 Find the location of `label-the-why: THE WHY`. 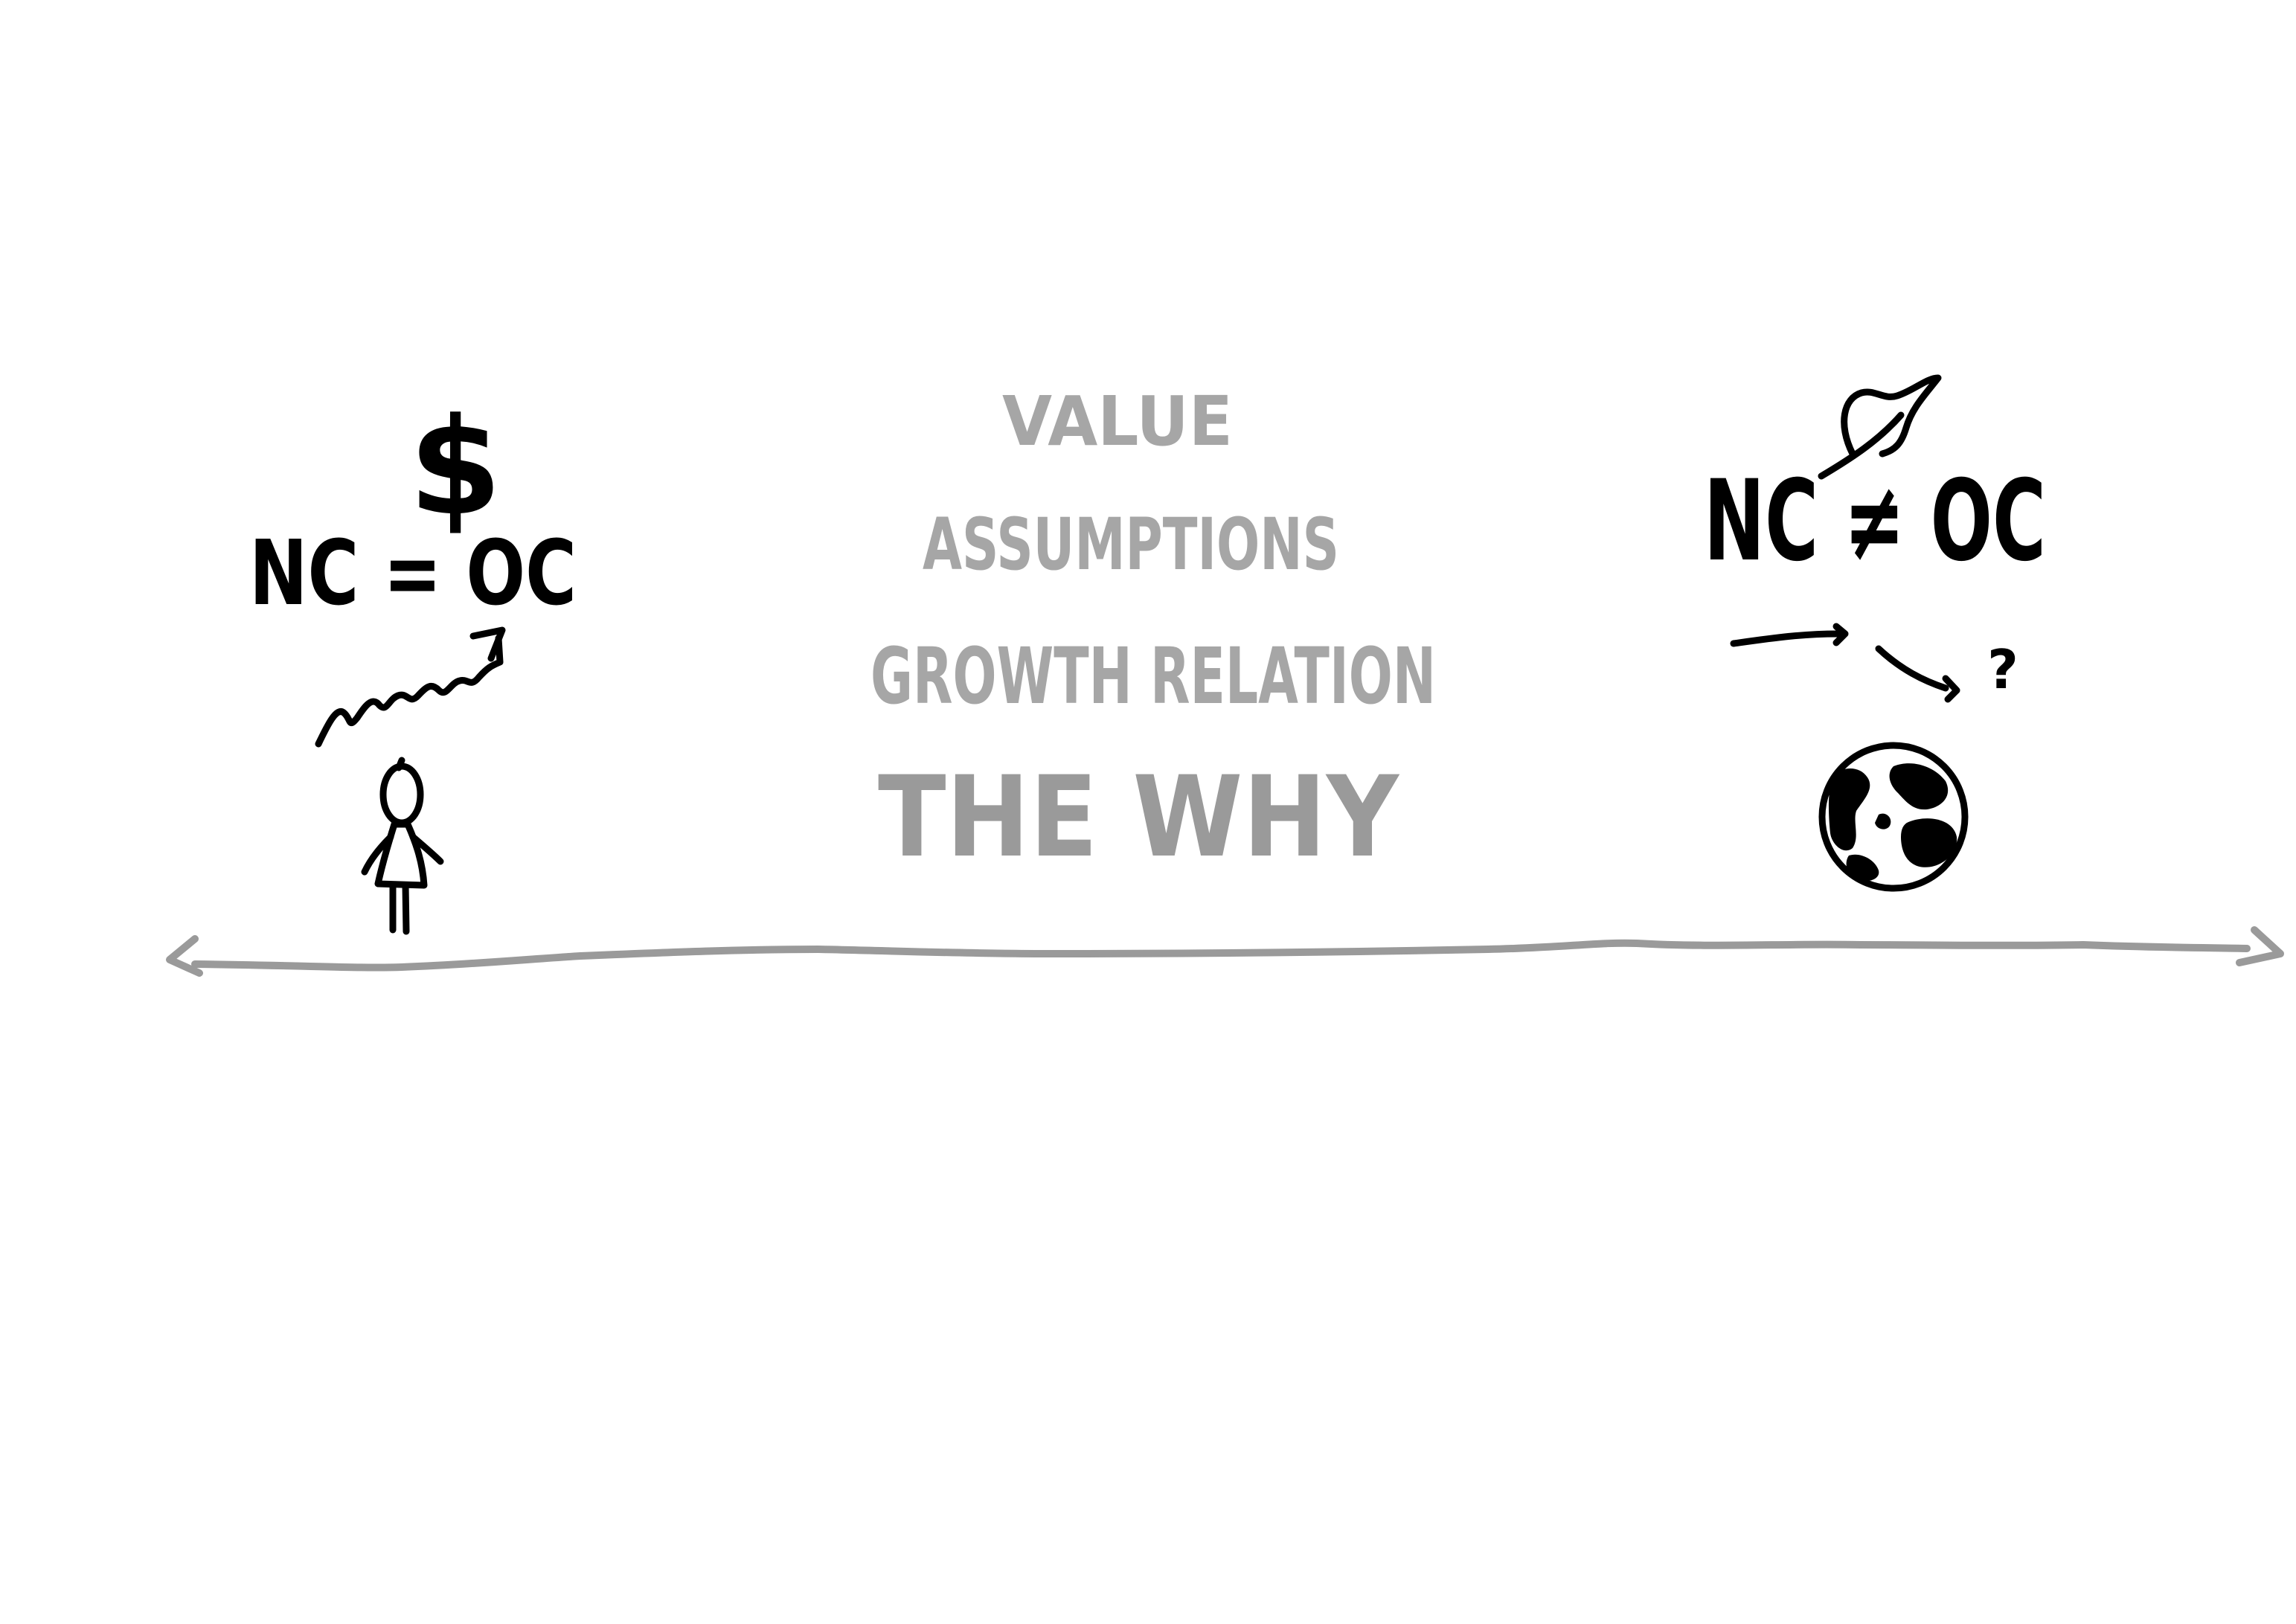

label-the-why: THE WHY is located at coordinates (1139, 818).